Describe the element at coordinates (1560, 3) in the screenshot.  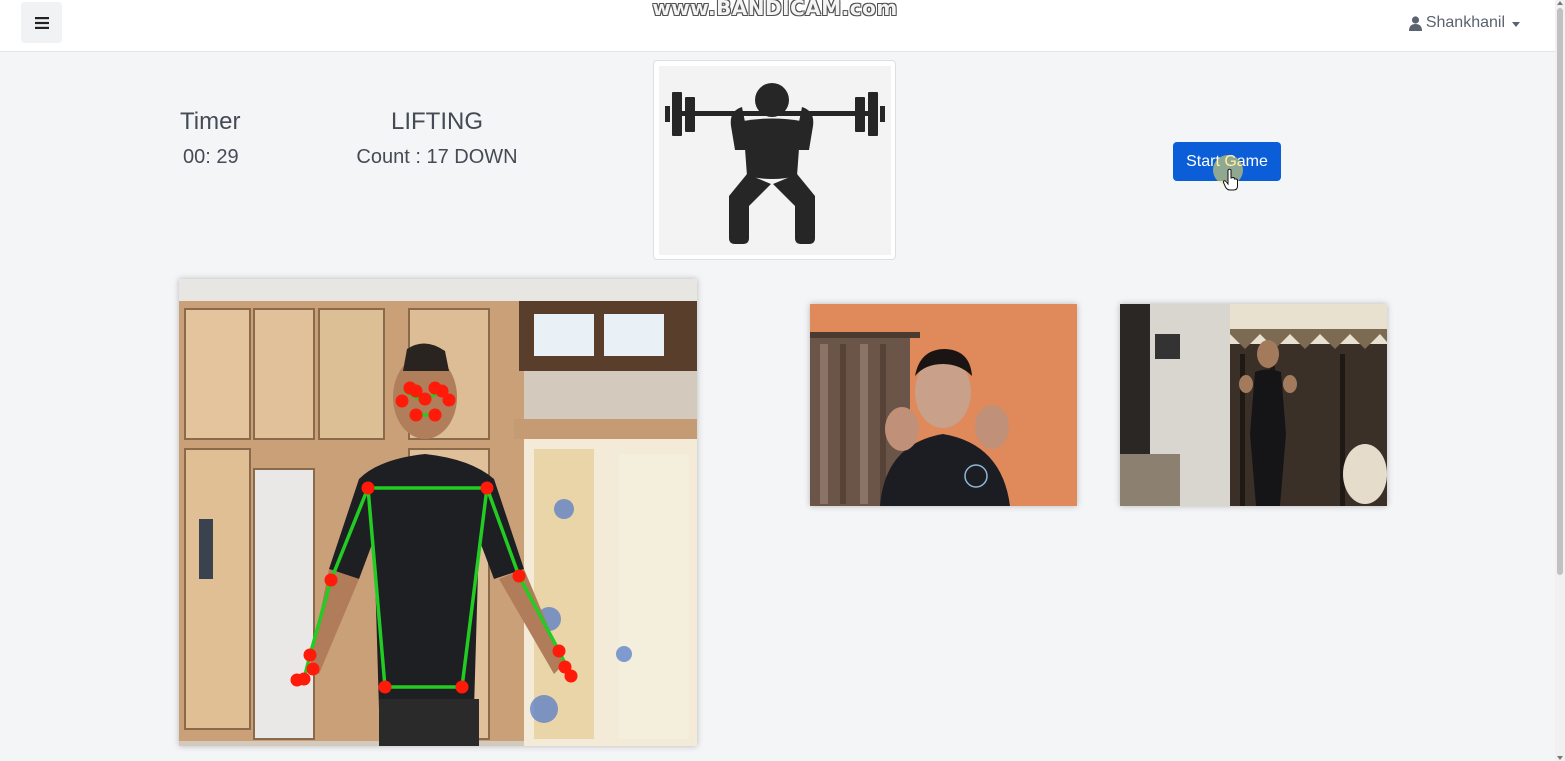
I see `scroll-up-icon` at that location.